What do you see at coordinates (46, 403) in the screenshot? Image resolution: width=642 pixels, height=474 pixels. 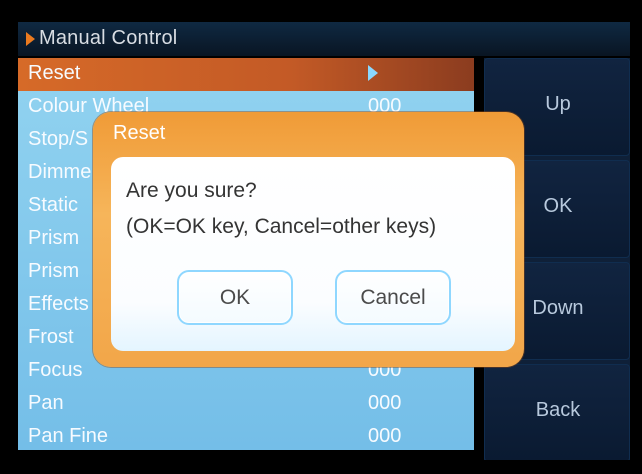 I see `menu-item-label: Pan` at bounding box center [46, 403].